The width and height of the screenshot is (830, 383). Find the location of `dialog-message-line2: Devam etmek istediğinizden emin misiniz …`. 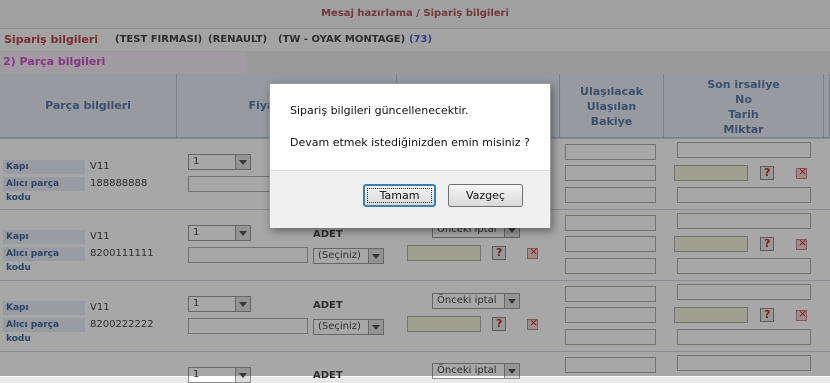

dialog-message-line2: Devam etmek istediğinizden emin misiniz … is located at coordinates (410, 142).